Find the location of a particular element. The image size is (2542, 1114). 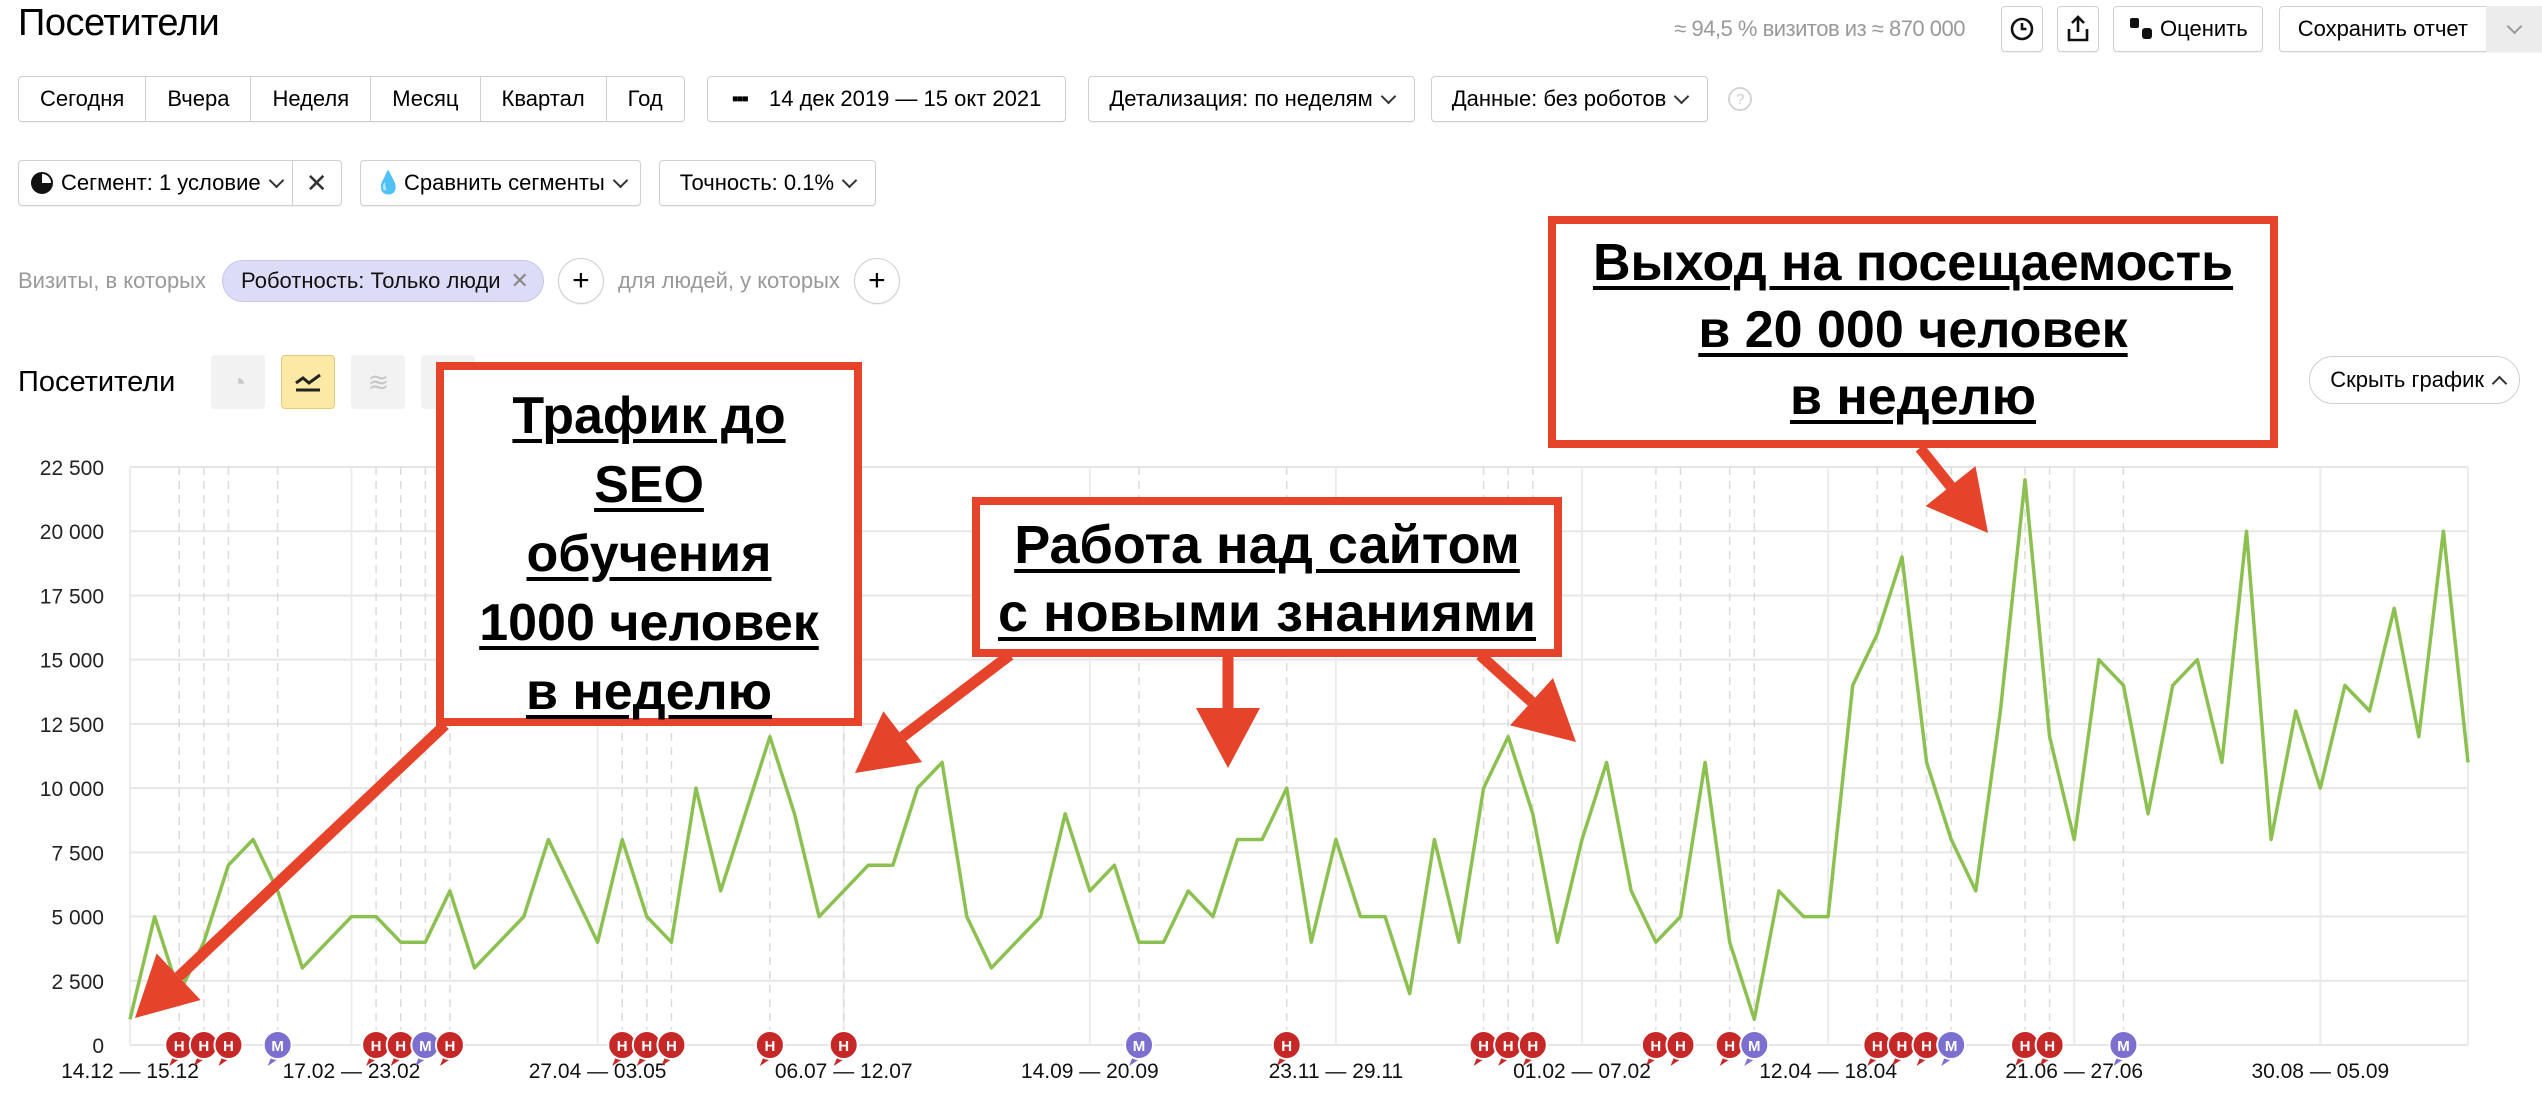

y-tick-label: 2 500 is located at coordinates (77, 982).